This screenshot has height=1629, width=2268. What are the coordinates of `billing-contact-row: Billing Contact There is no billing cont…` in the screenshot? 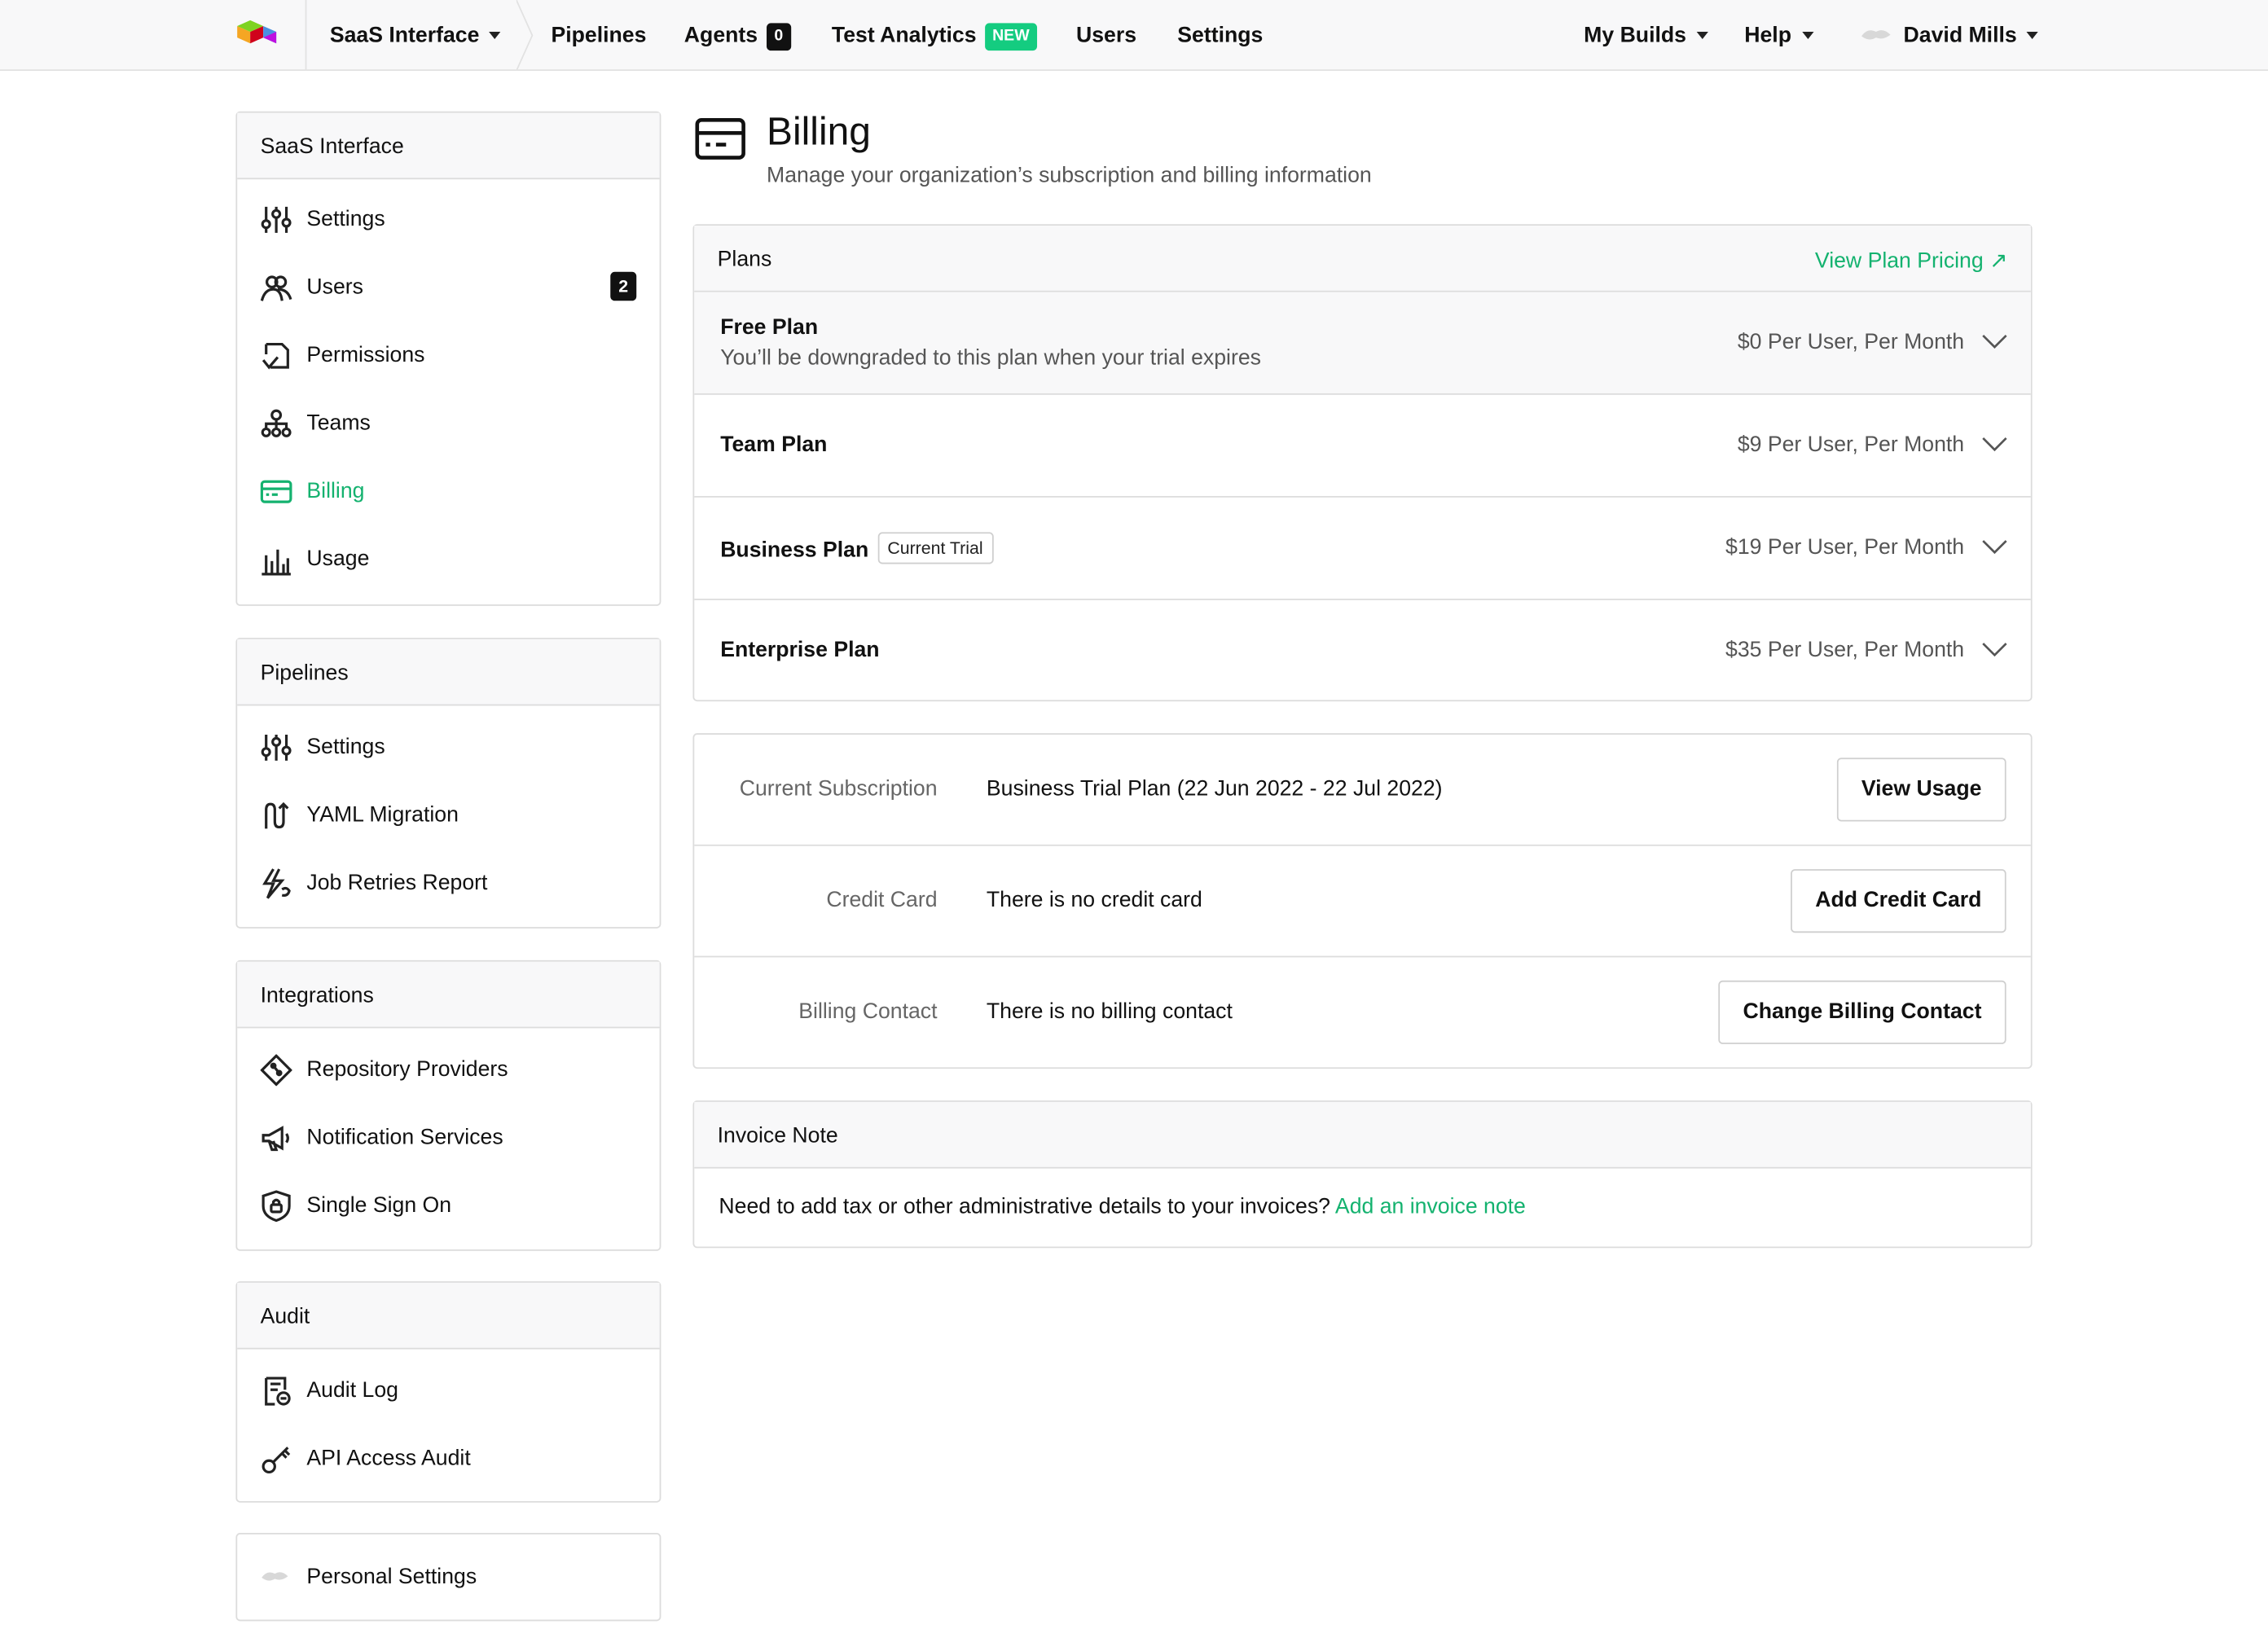 It's located at (1362, 1013).